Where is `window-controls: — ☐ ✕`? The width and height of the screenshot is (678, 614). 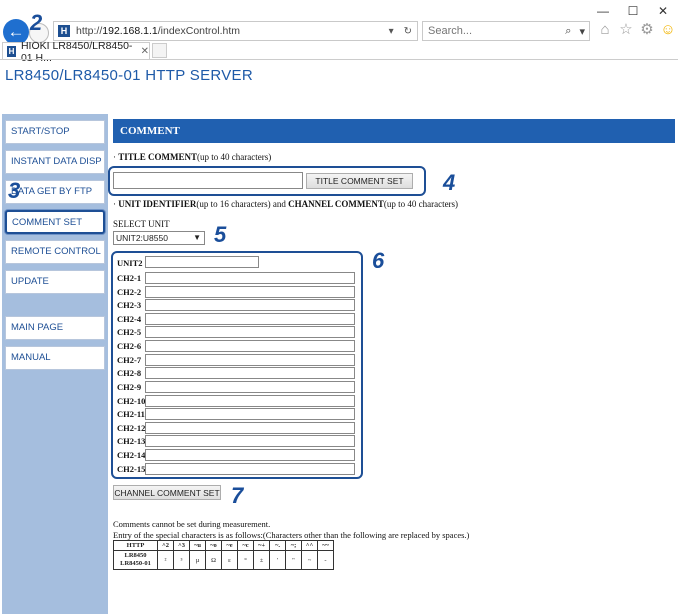
window-controls: — ☐ ✕ is located at coordinates (633, 11).